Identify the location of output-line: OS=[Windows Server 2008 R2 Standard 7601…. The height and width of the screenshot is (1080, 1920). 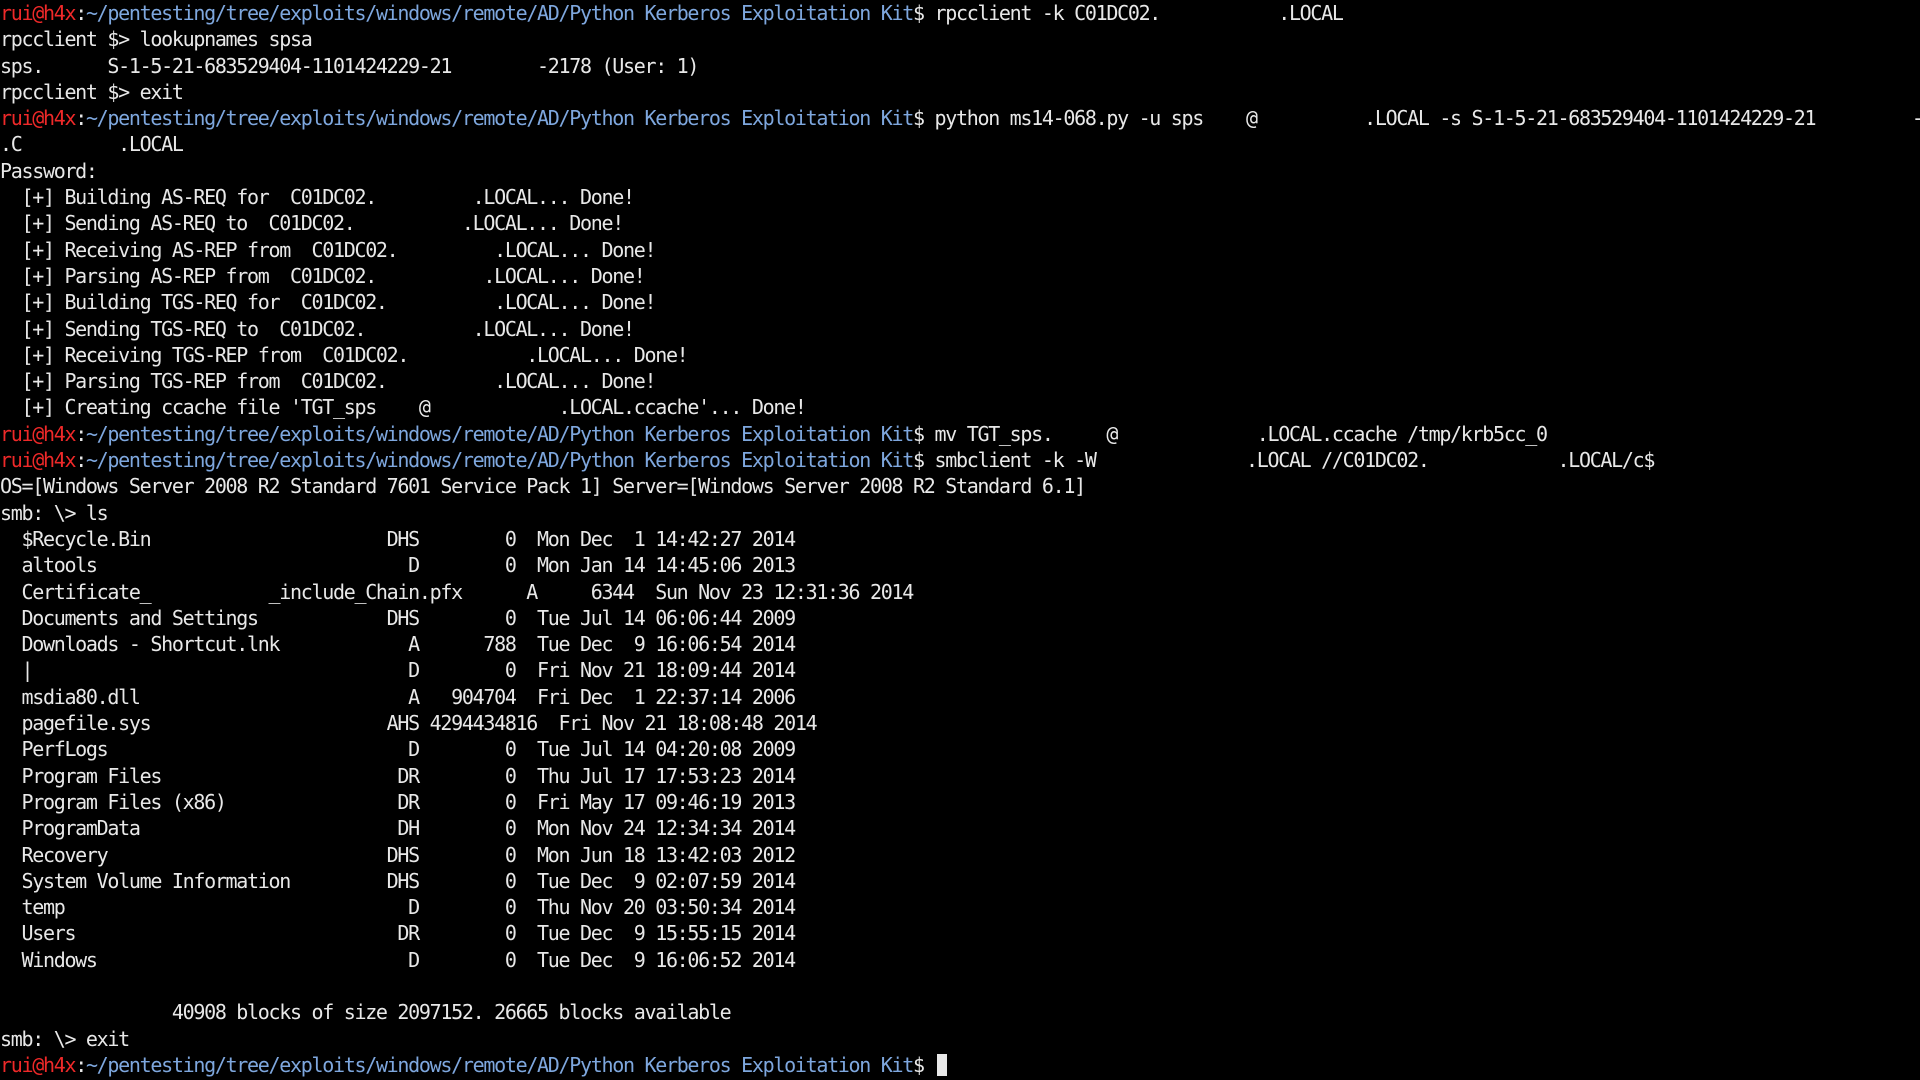
(543, 486).